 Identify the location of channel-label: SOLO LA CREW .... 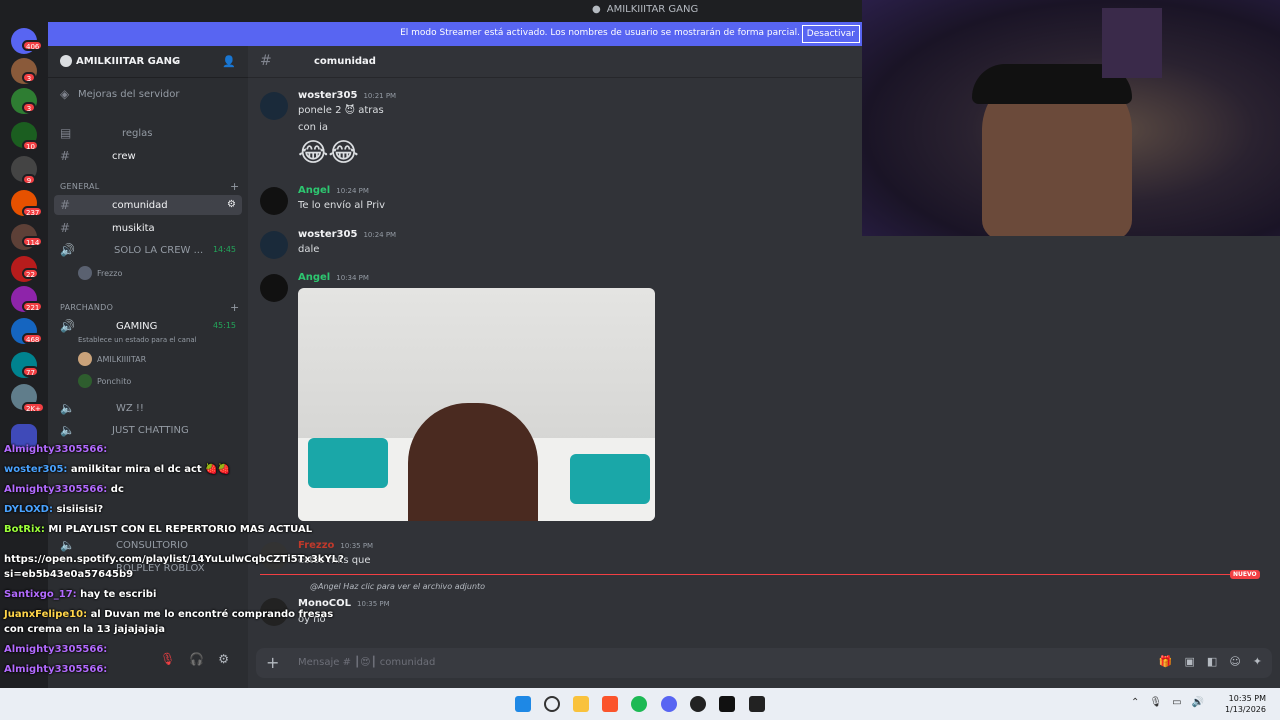
(159, 250).